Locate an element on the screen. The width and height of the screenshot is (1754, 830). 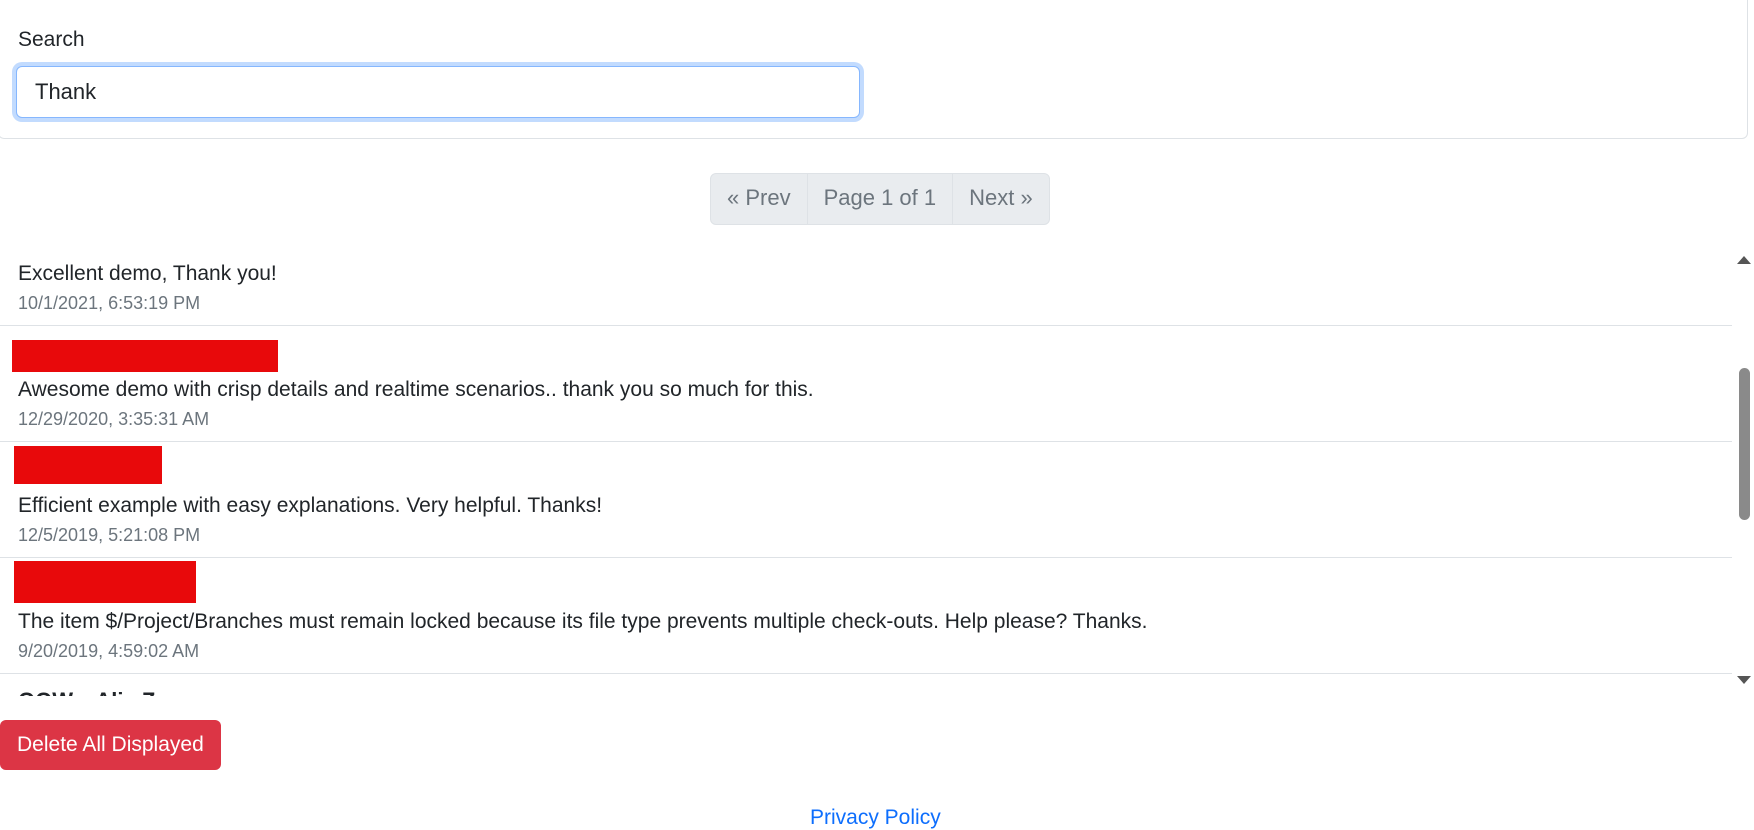
page-indicator: Page 1 of 1 is located at coordinates (881, 199).